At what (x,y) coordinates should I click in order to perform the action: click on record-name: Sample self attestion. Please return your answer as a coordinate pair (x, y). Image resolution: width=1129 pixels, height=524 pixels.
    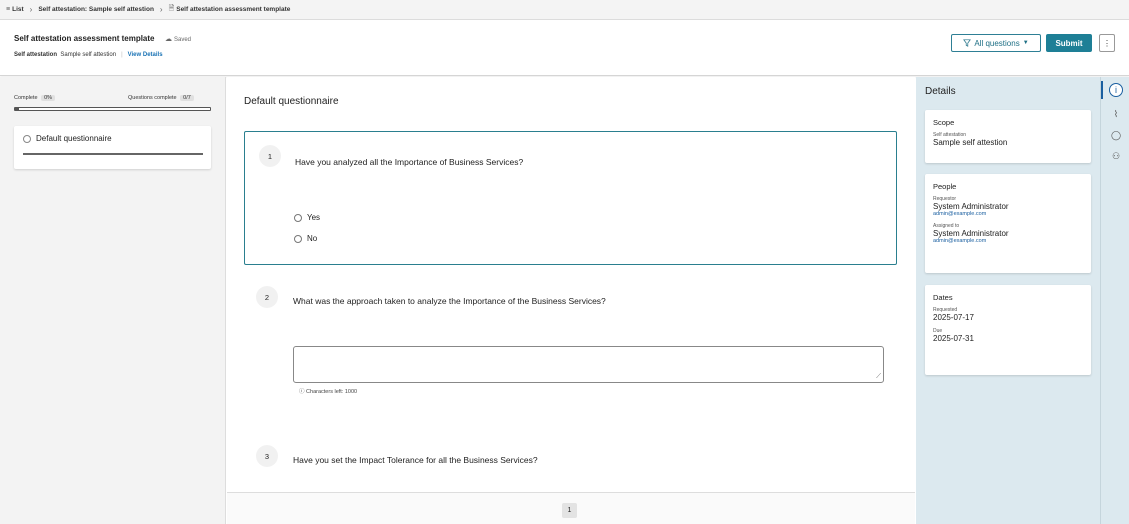
    Looking at the image, I should click on (88, 55).